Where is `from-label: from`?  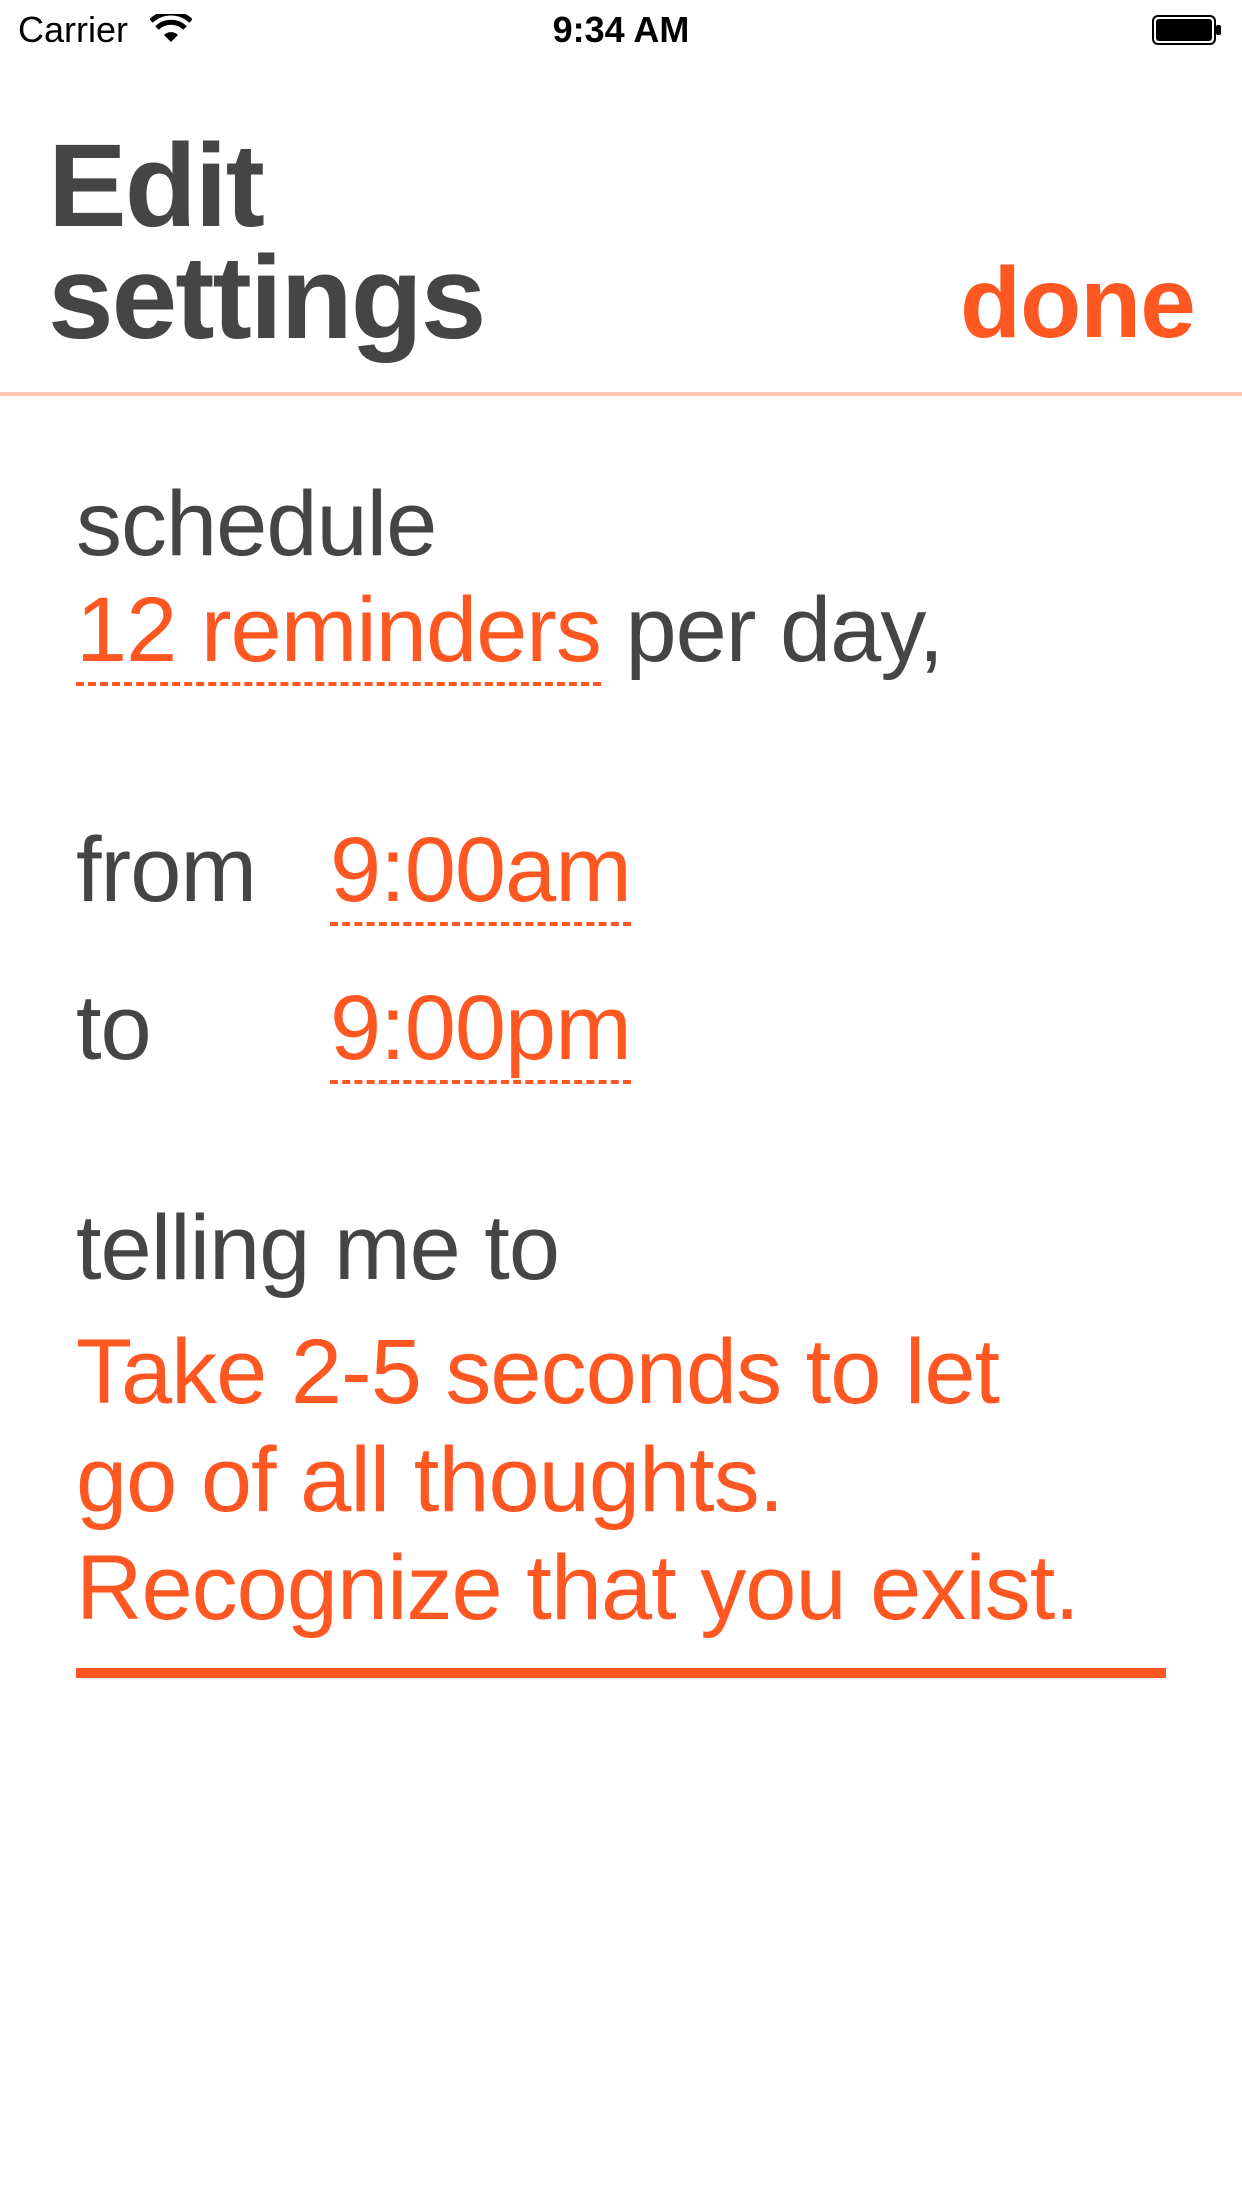 from-label: from is located at coordinates (166, 870).